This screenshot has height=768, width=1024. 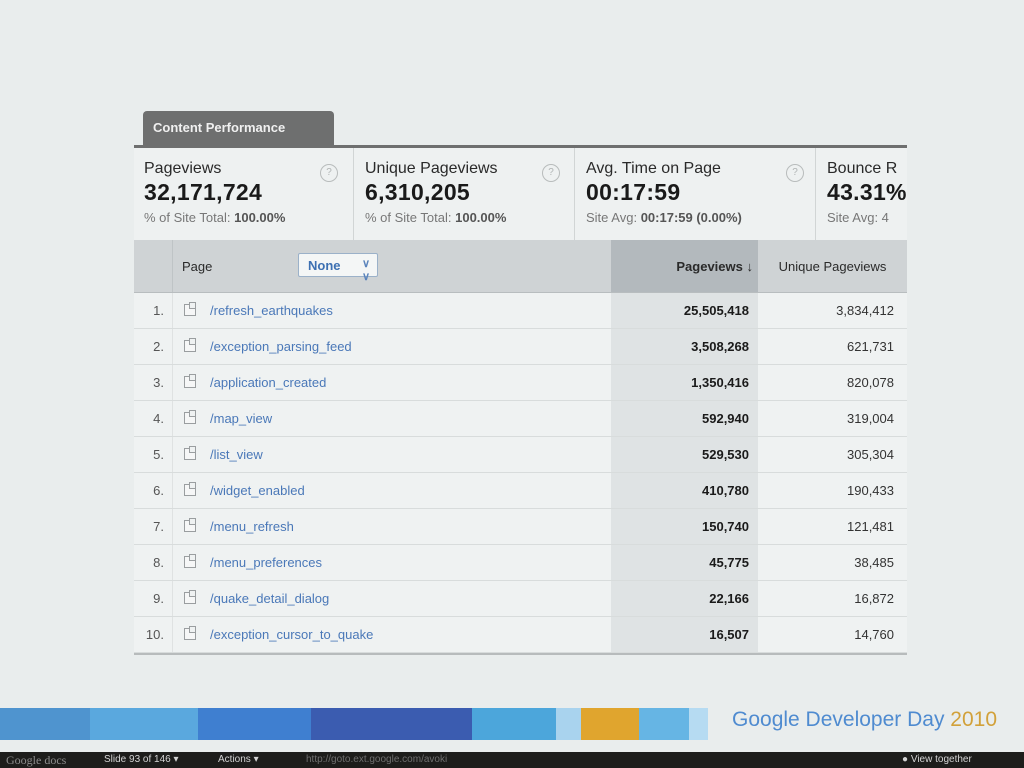 I want to click on row-number: 1., so click(x=158, y=310).